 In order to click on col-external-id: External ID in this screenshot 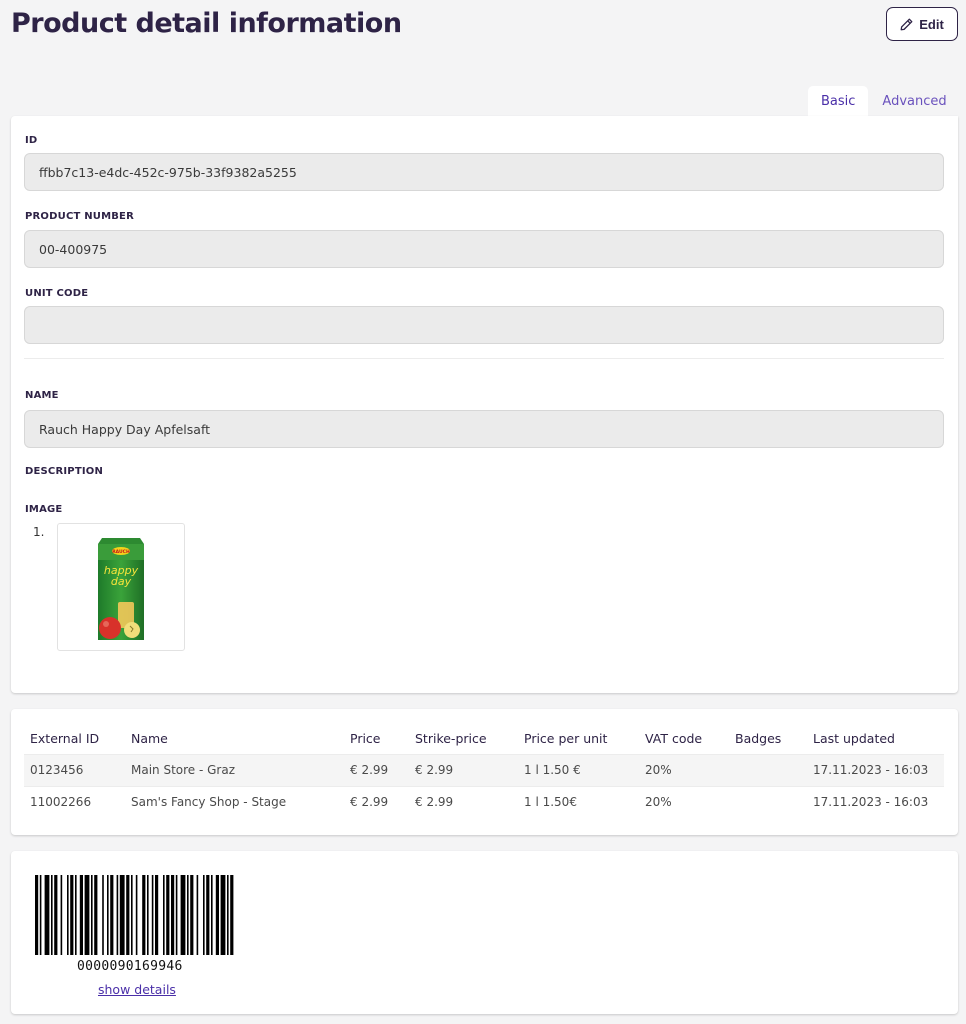, I will do `click(65, 738)`.